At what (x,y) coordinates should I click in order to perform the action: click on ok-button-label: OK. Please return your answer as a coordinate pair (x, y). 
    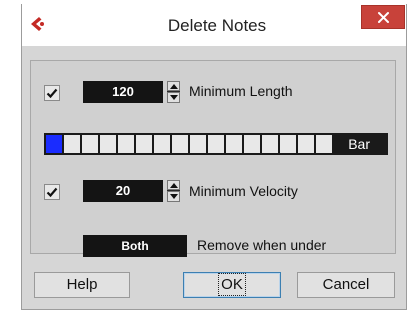
    Looking at the image, I should click on (232, 284).